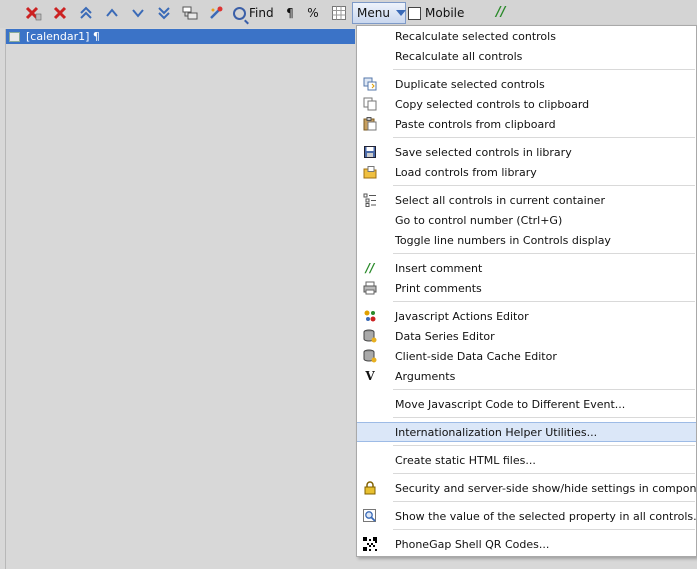  I want to click on menu-item-label: Insert comment, so click(439, 268).